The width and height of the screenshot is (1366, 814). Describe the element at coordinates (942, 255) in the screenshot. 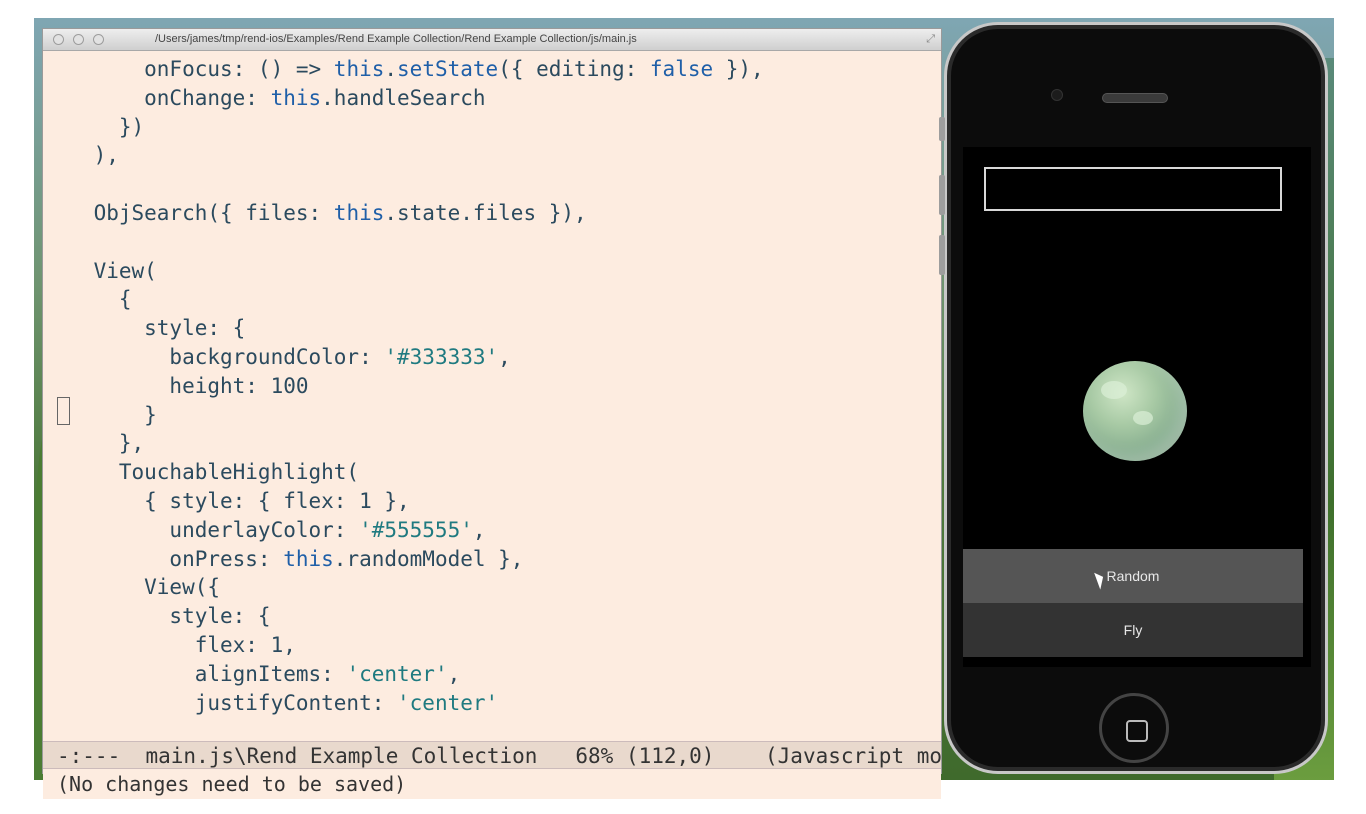

I see `volume-down-button` at that location.